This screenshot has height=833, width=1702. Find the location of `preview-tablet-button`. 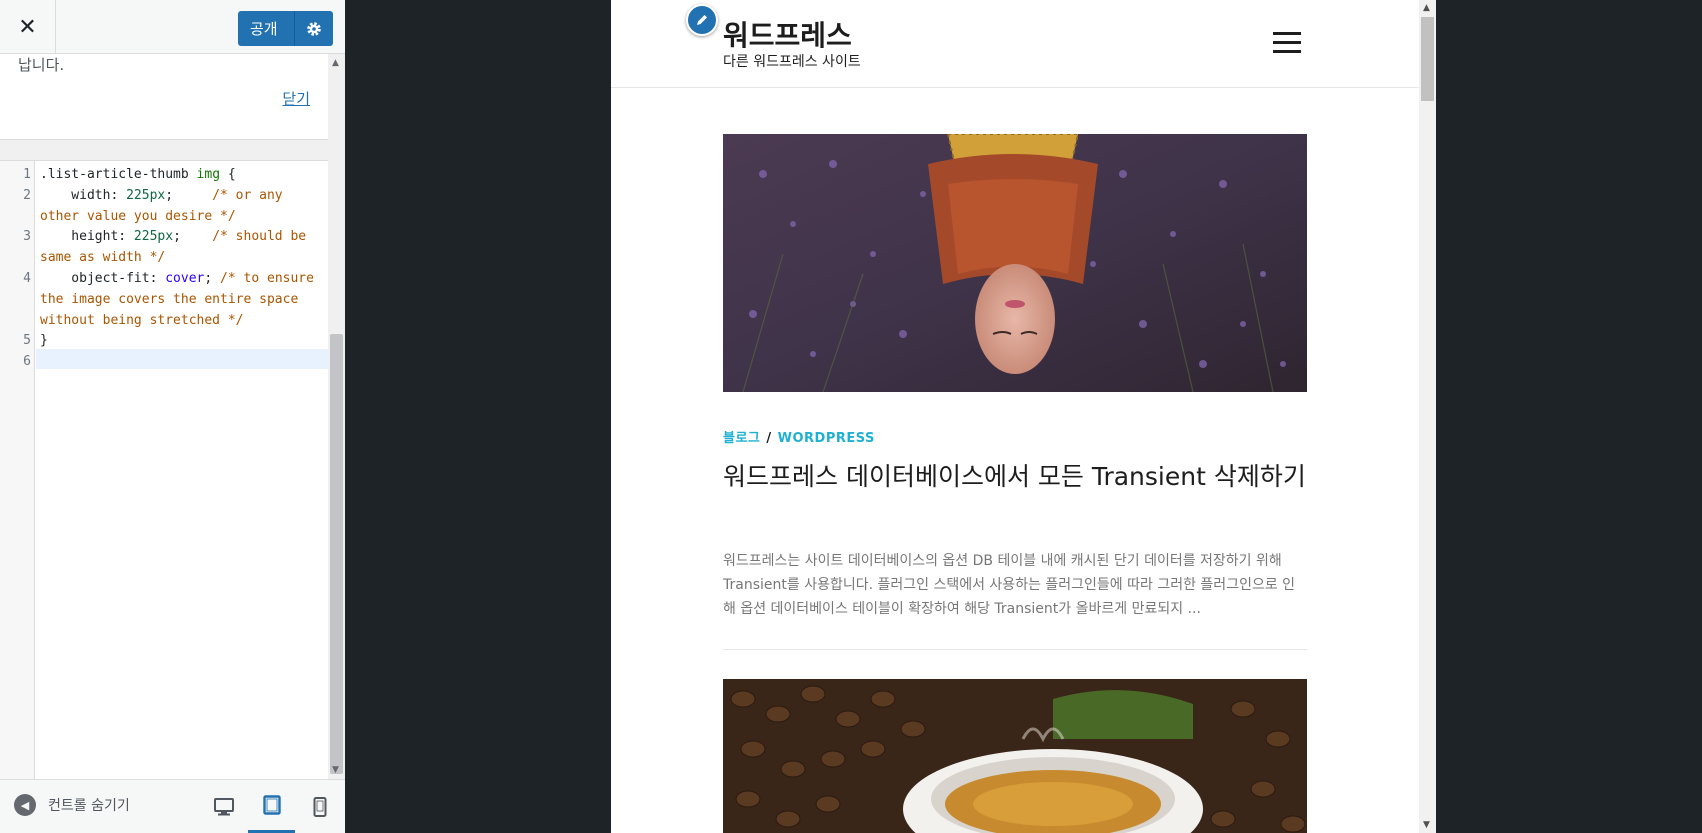

preview-tablet-button is located at coordinates (271, 806).